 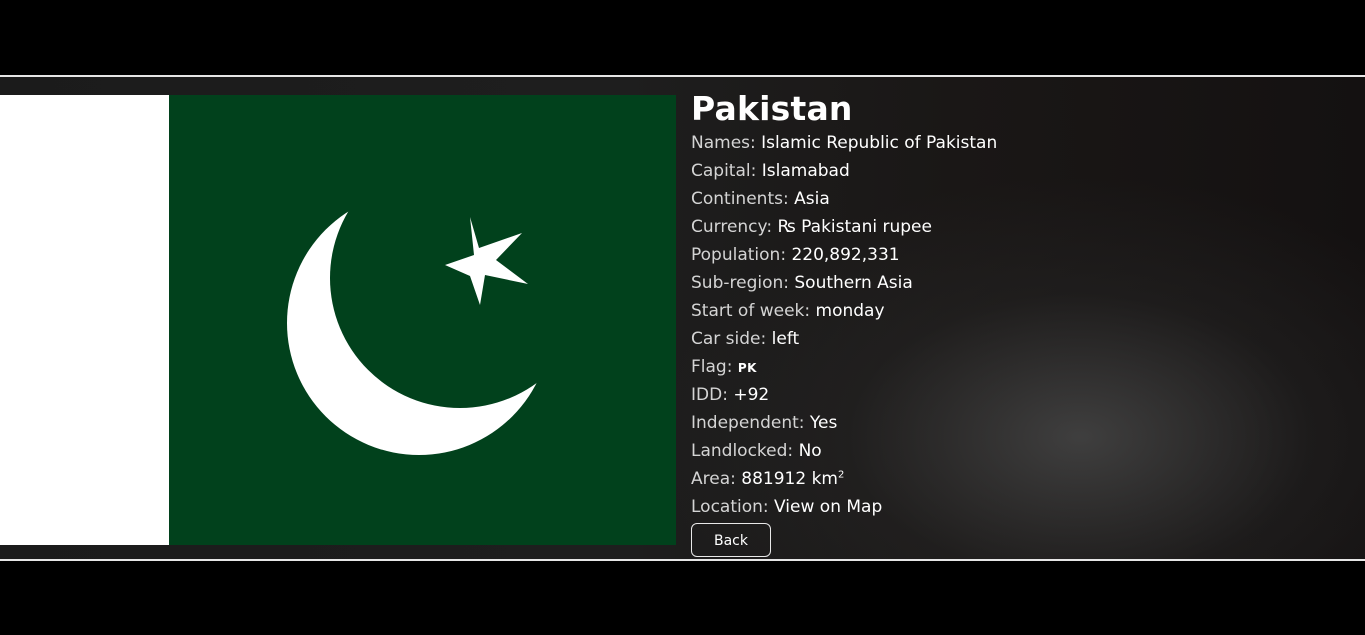 I want to click on area-value: 881912 km2, so click(x=792, y=479).